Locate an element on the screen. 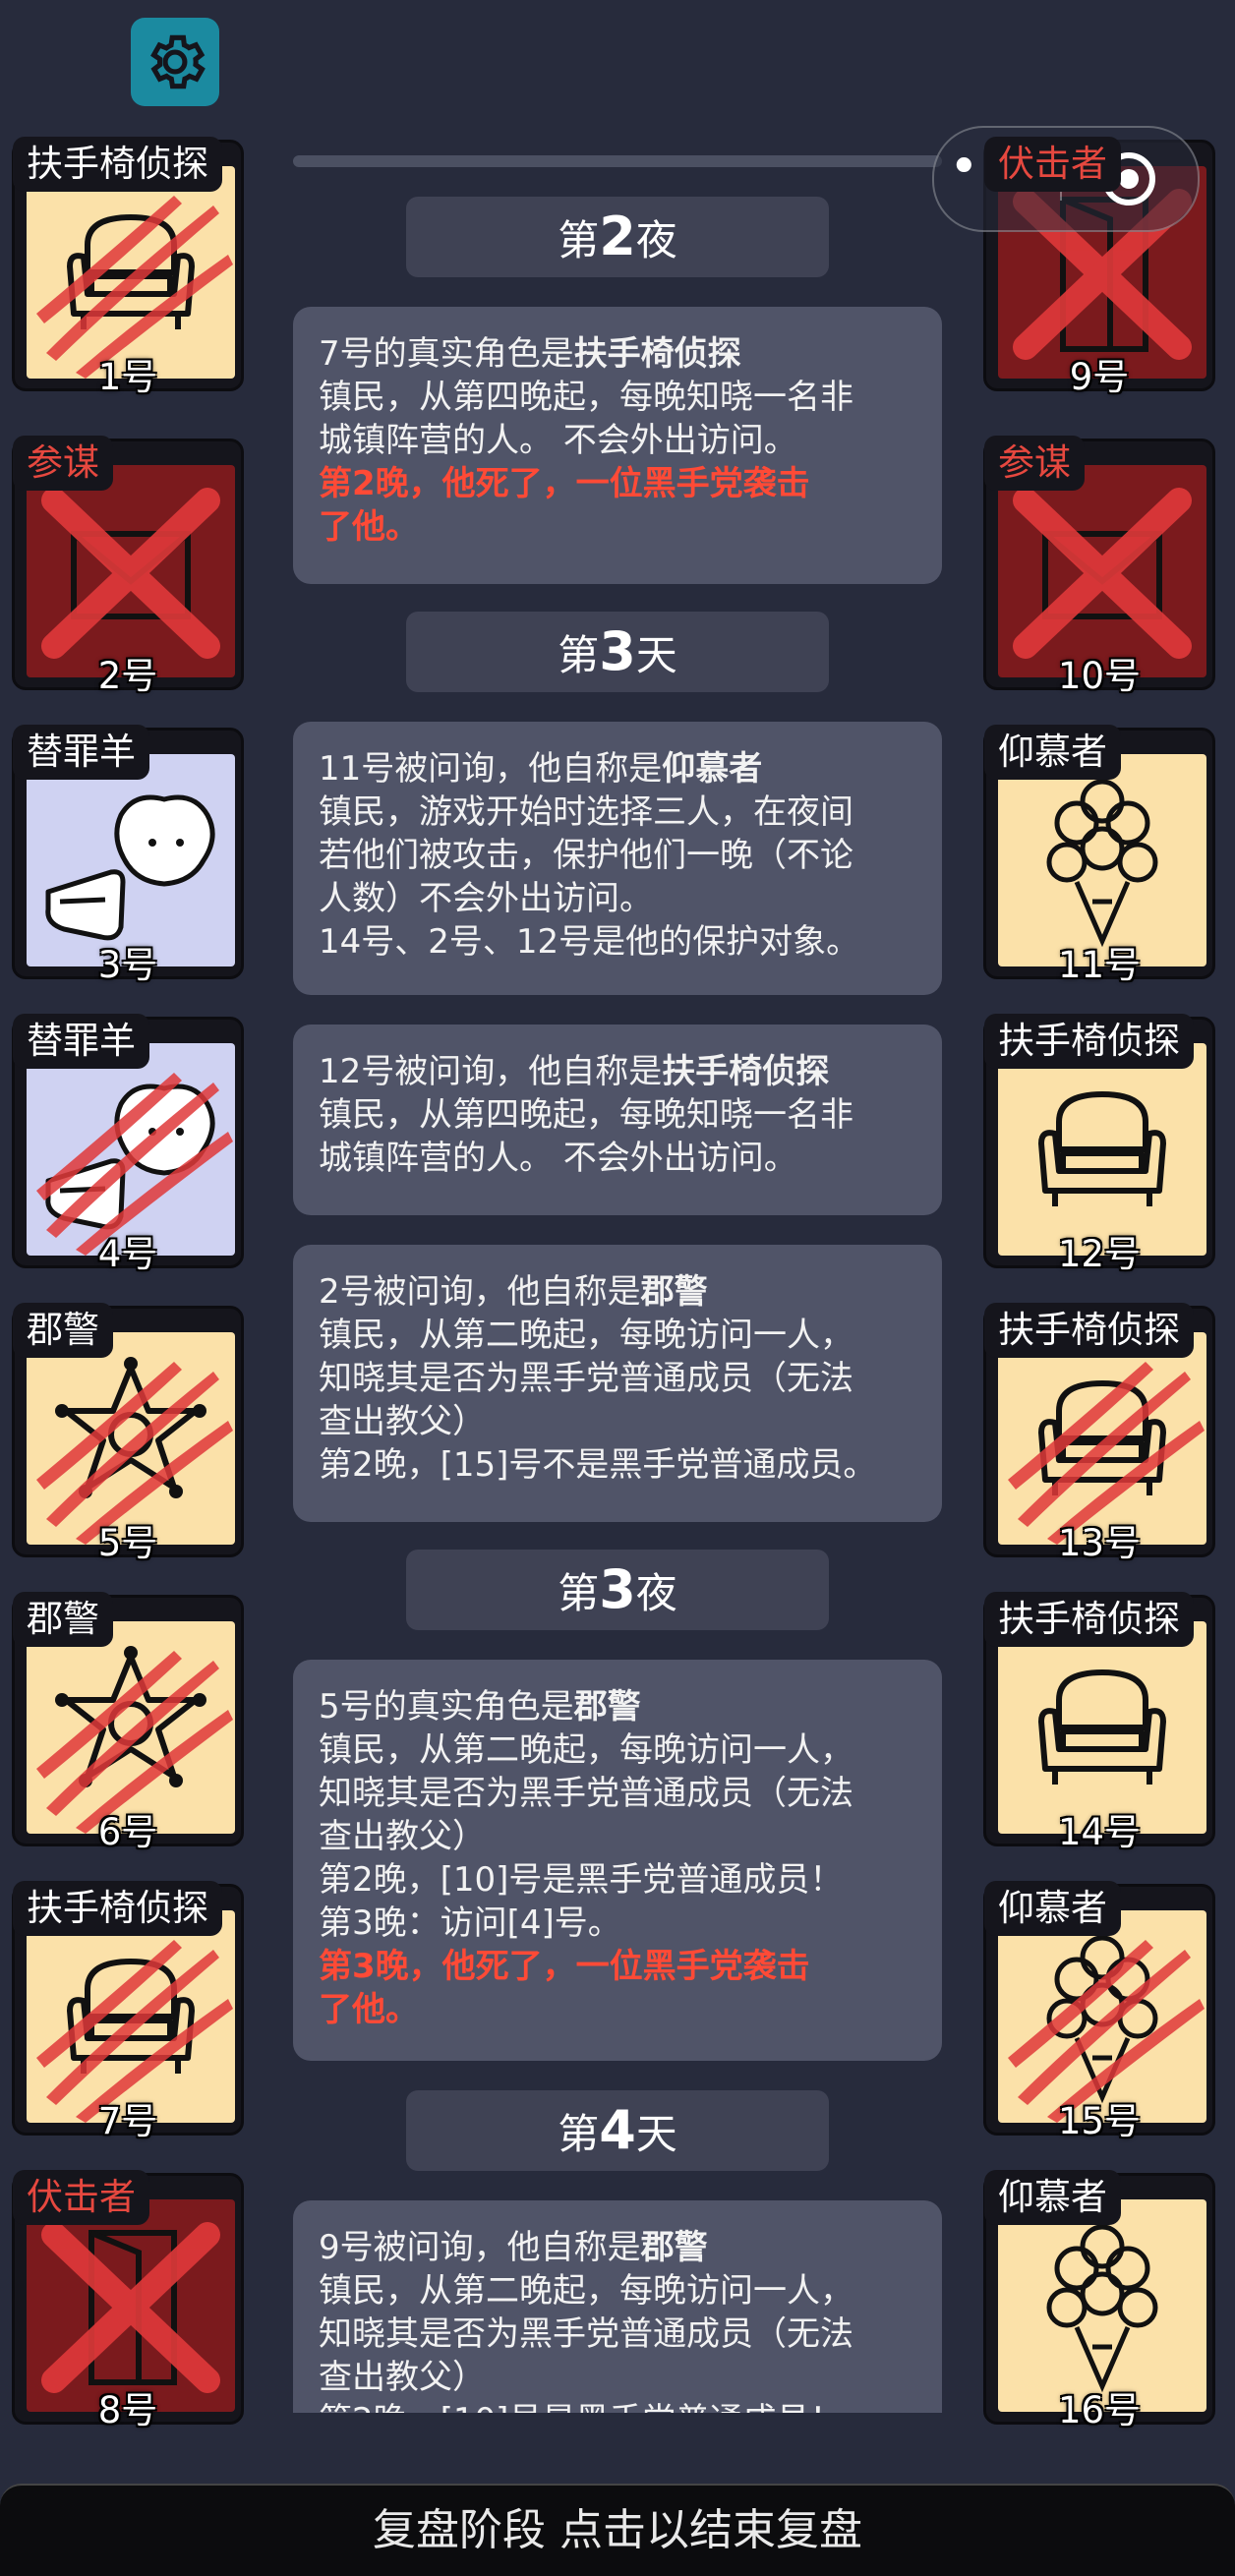 Image resolution: width=1235 pixels, height=2576 pixels. player-card-7: 扶手椅侦探 7号 is located at coordinates (128, 2011).